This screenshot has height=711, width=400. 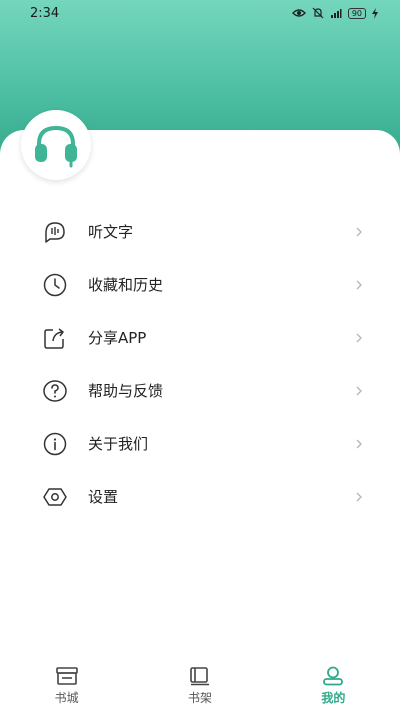 What do you see at coordinates (200, 337) in the screenshot?
I see `menu-item-share-app: 分享APP` at bounding box center [200, 337].